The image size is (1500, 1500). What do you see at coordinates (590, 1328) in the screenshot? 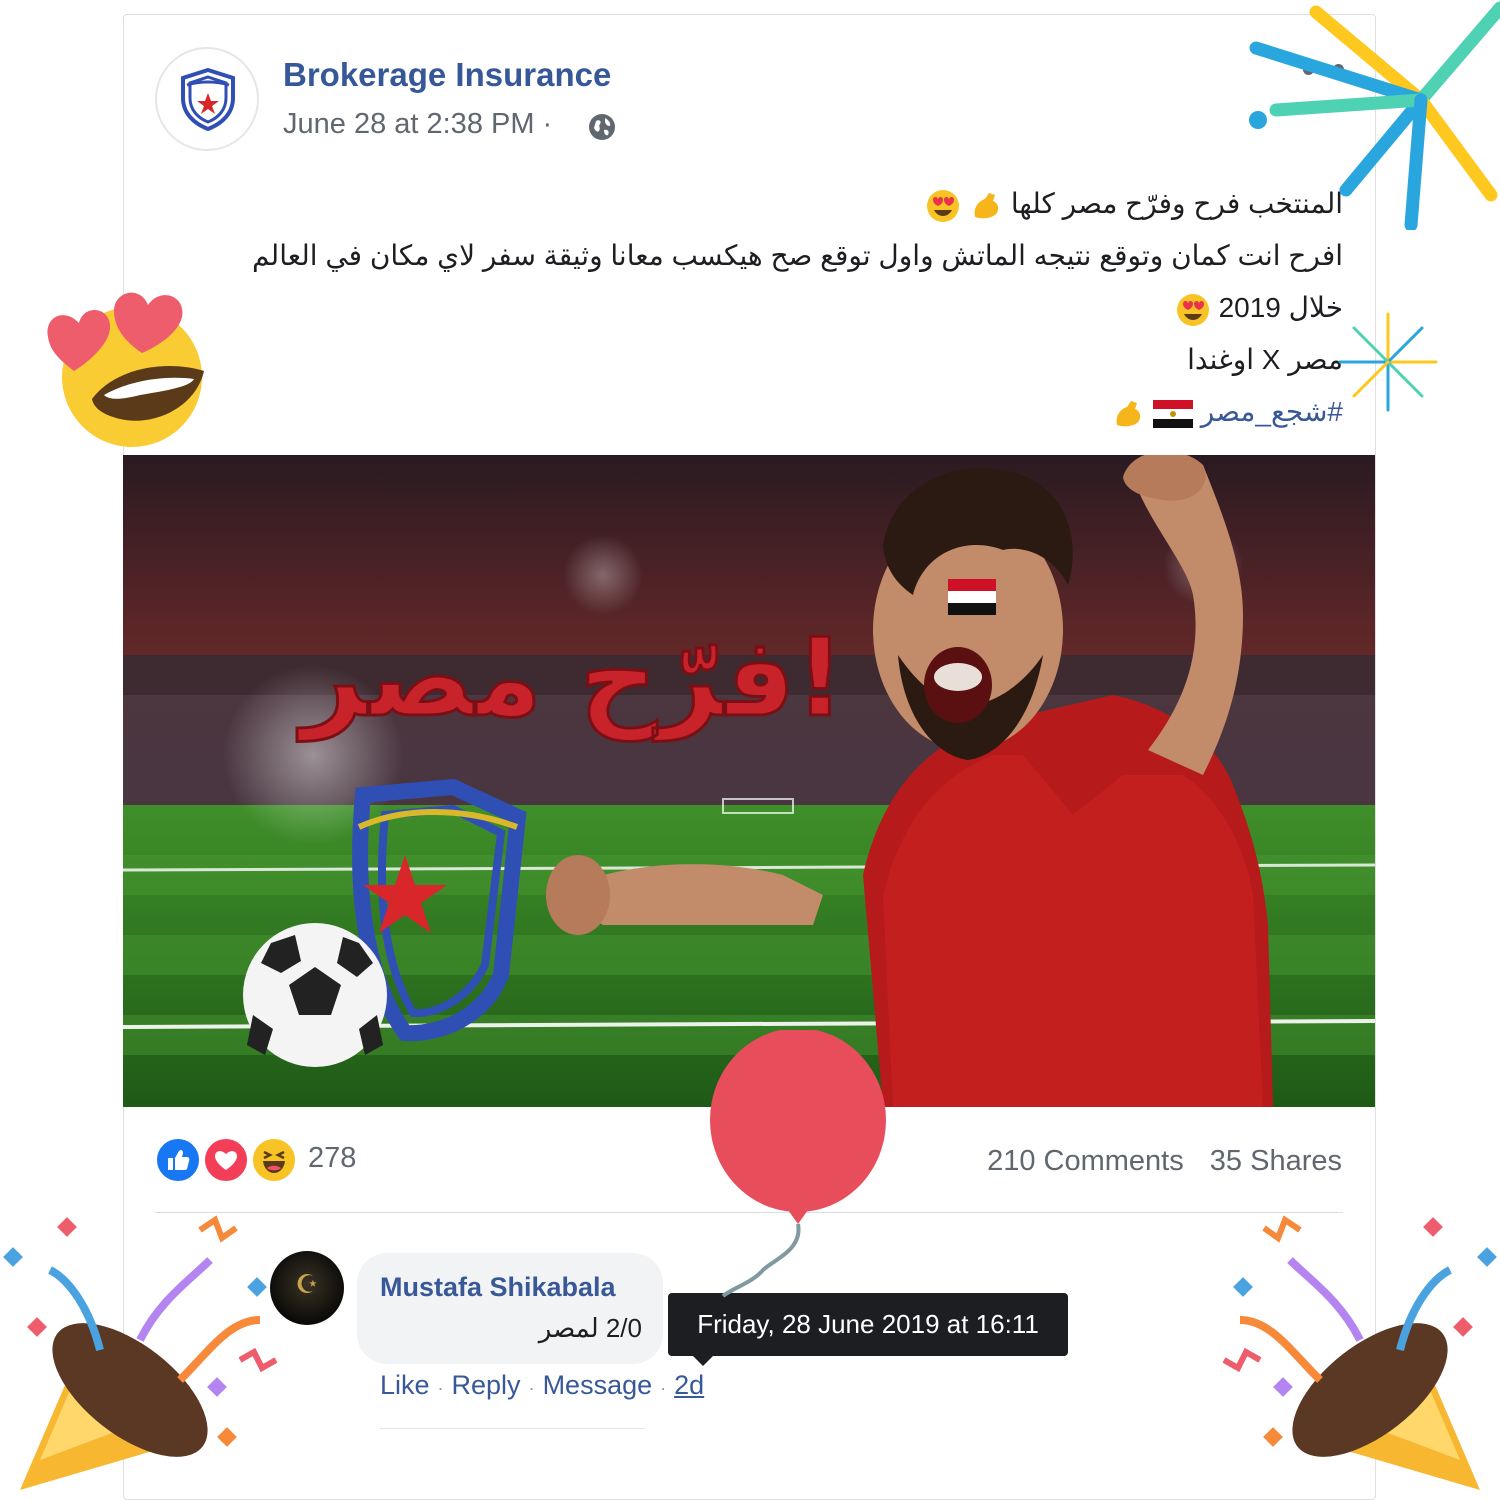
I see `comment-text: 2/0 لمصر` at bounding box center [590, 1328].